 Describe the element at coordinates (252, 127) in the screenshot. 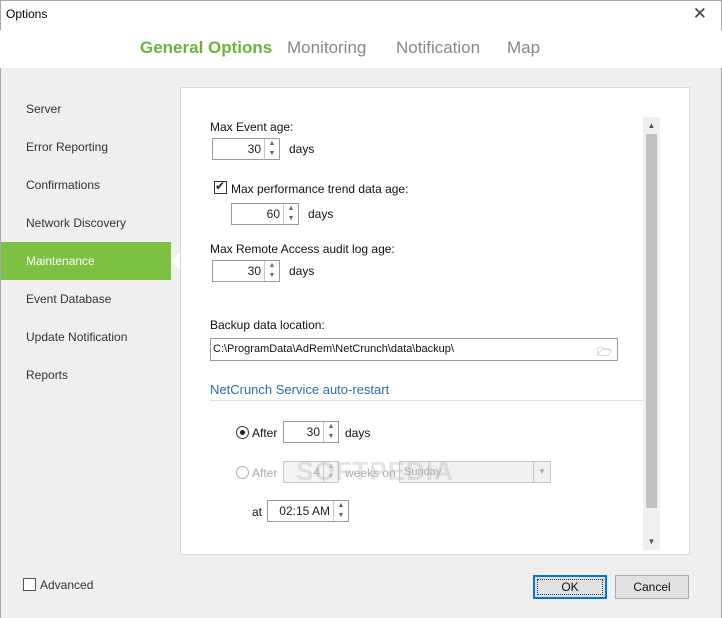

I see `max-event-age-label: Max Event age:` at that location.